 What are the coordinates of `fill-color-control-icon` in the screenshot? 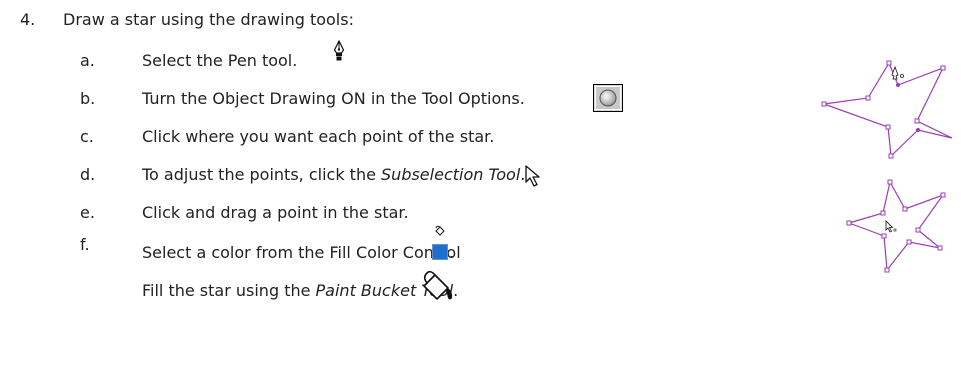 It's located at (440, 252).